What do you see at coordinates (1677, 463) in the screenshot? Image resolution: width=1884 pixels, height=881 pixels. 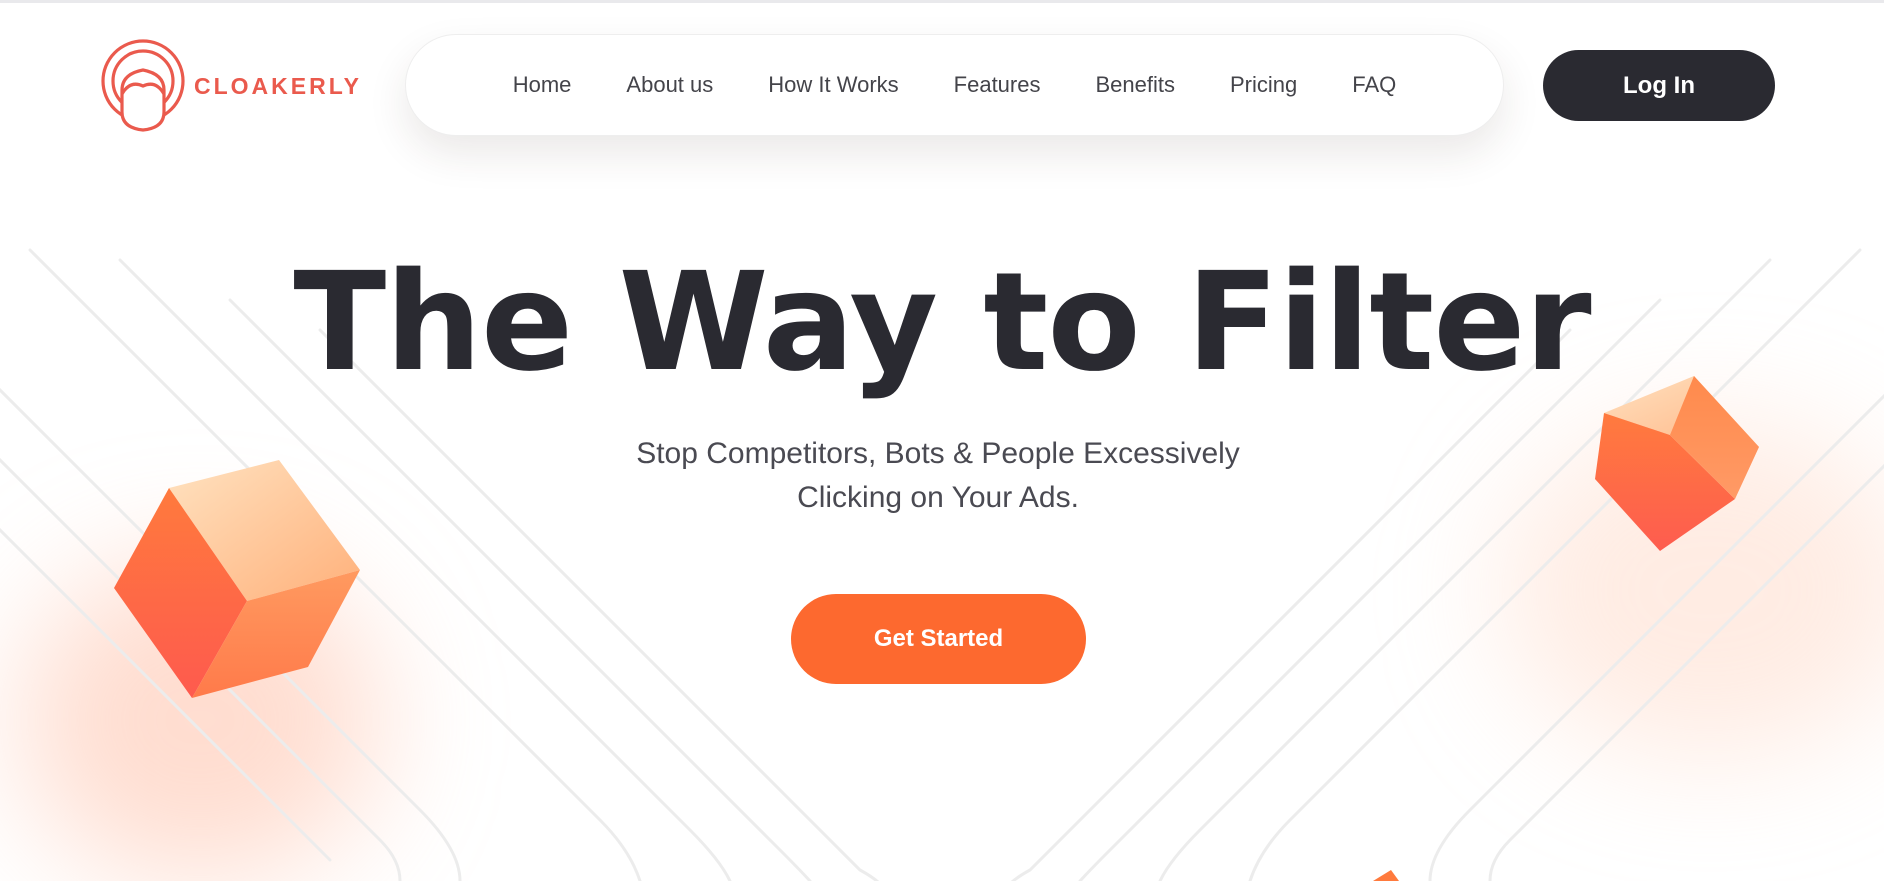 I see `right-cube-decoration` at bounding box center [1677, 463].